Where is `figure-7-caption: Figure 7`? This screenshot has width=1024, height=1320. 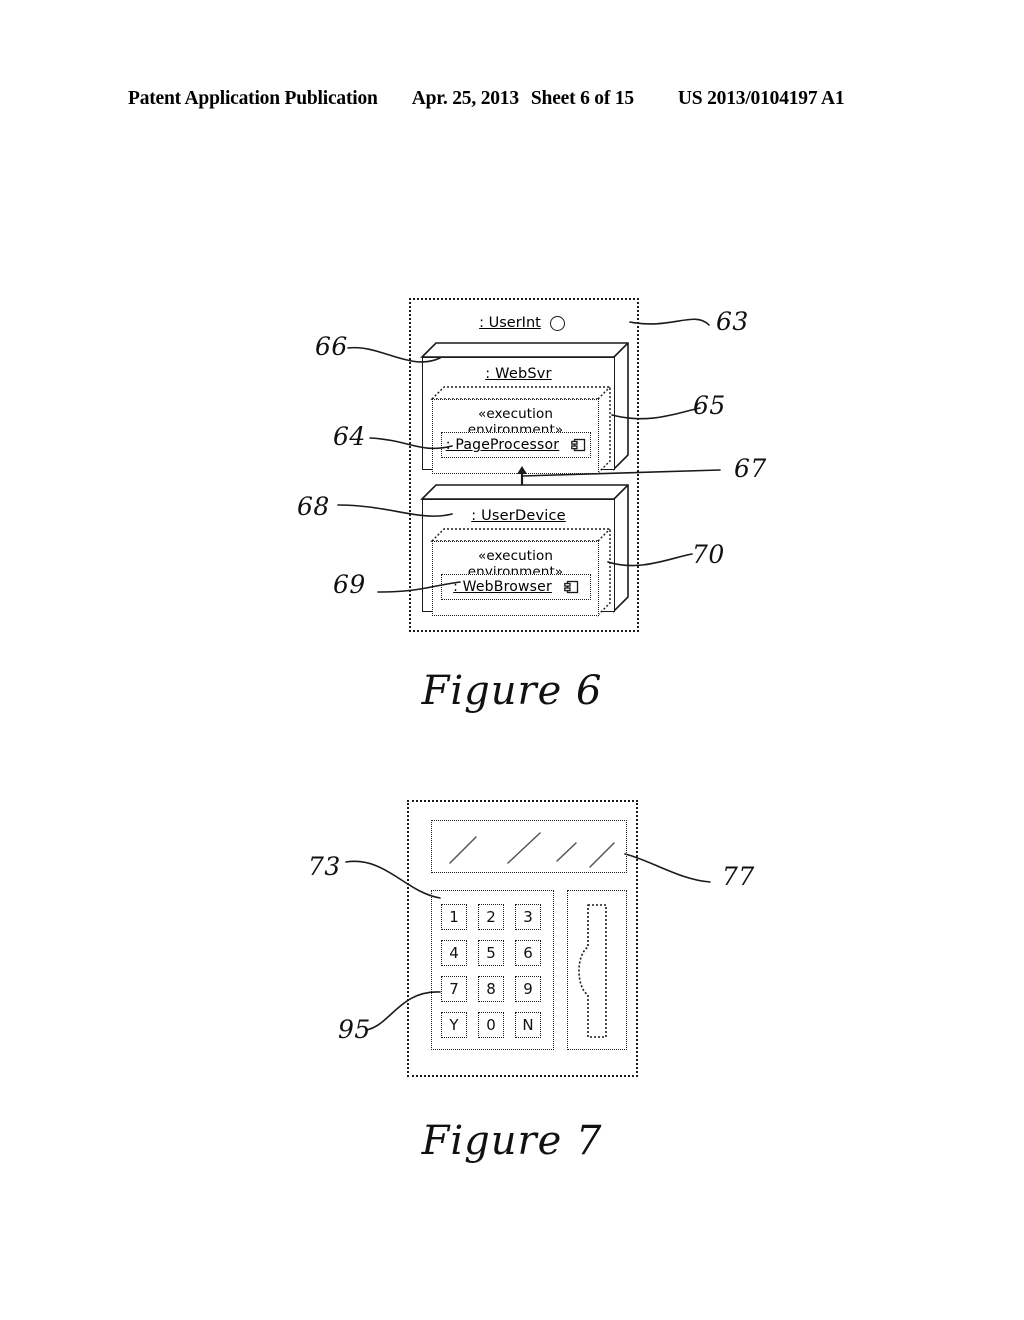
figure-7-caption: Figure 7 is located at coordinates (512, 1141).